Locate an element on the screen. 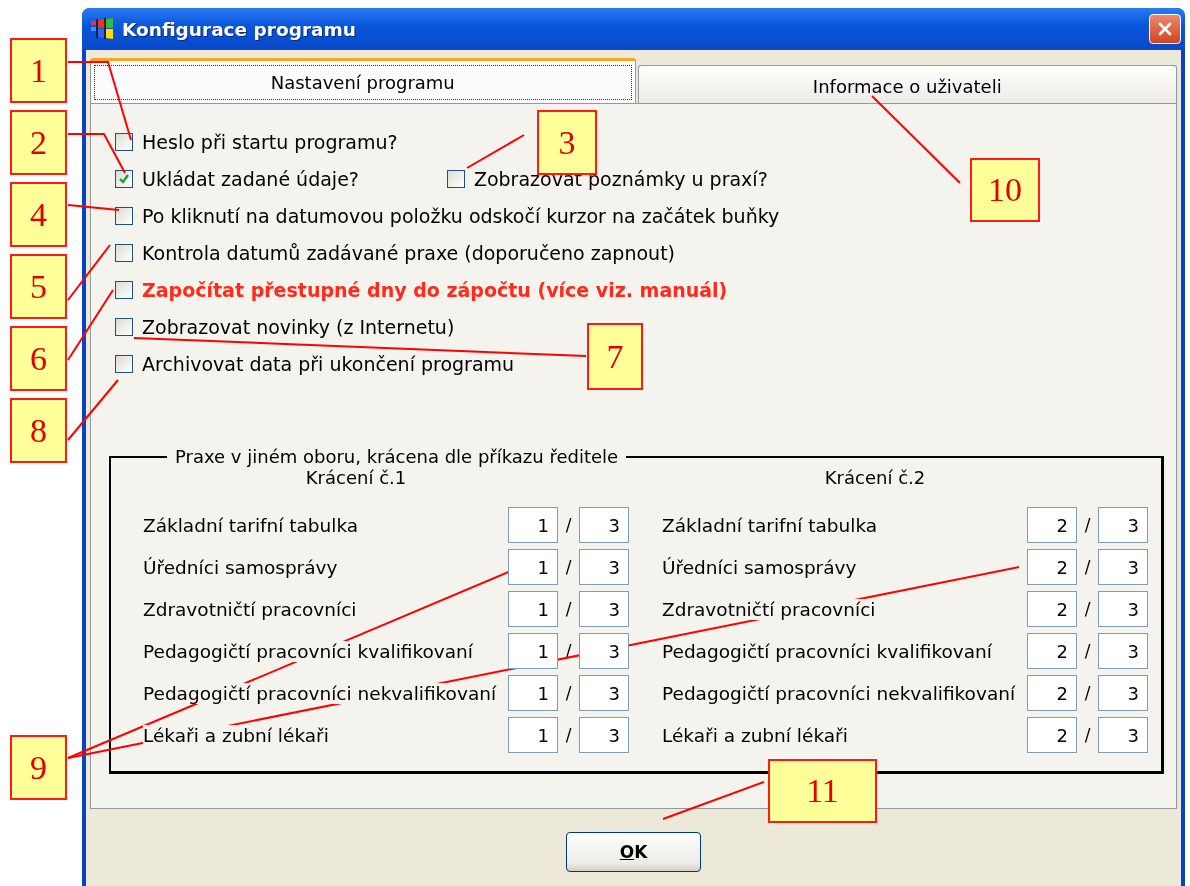  callout-number: 2 is located at coordinates (38, 142).